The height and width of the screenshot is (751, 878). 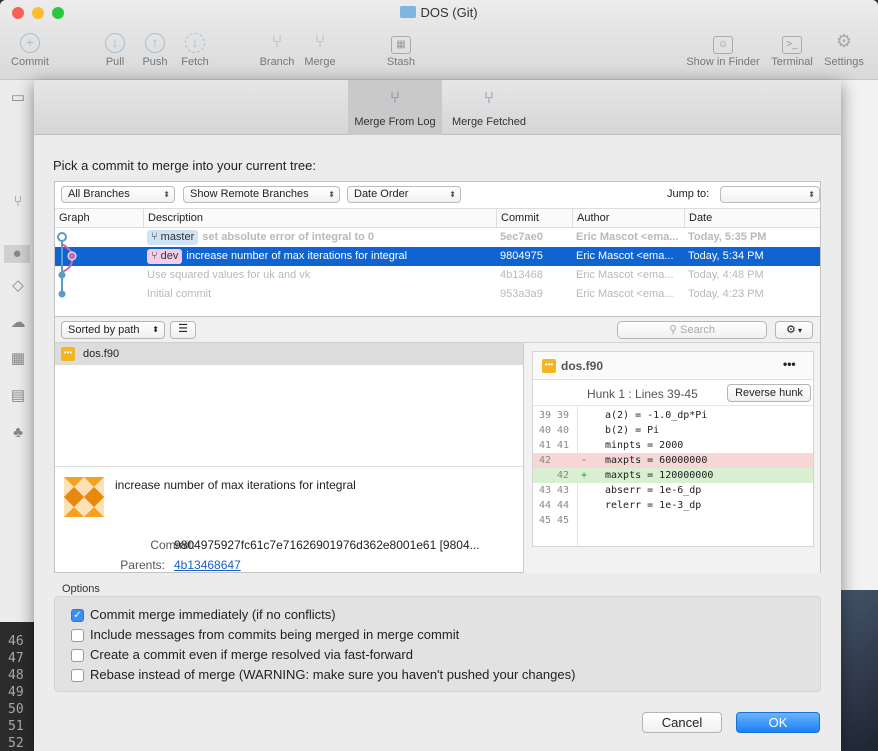 What do you see at coordinates (165, 256) in the screenshot?
I see `branch-badge: ⑂ dev` at bounding box center [165, 256].